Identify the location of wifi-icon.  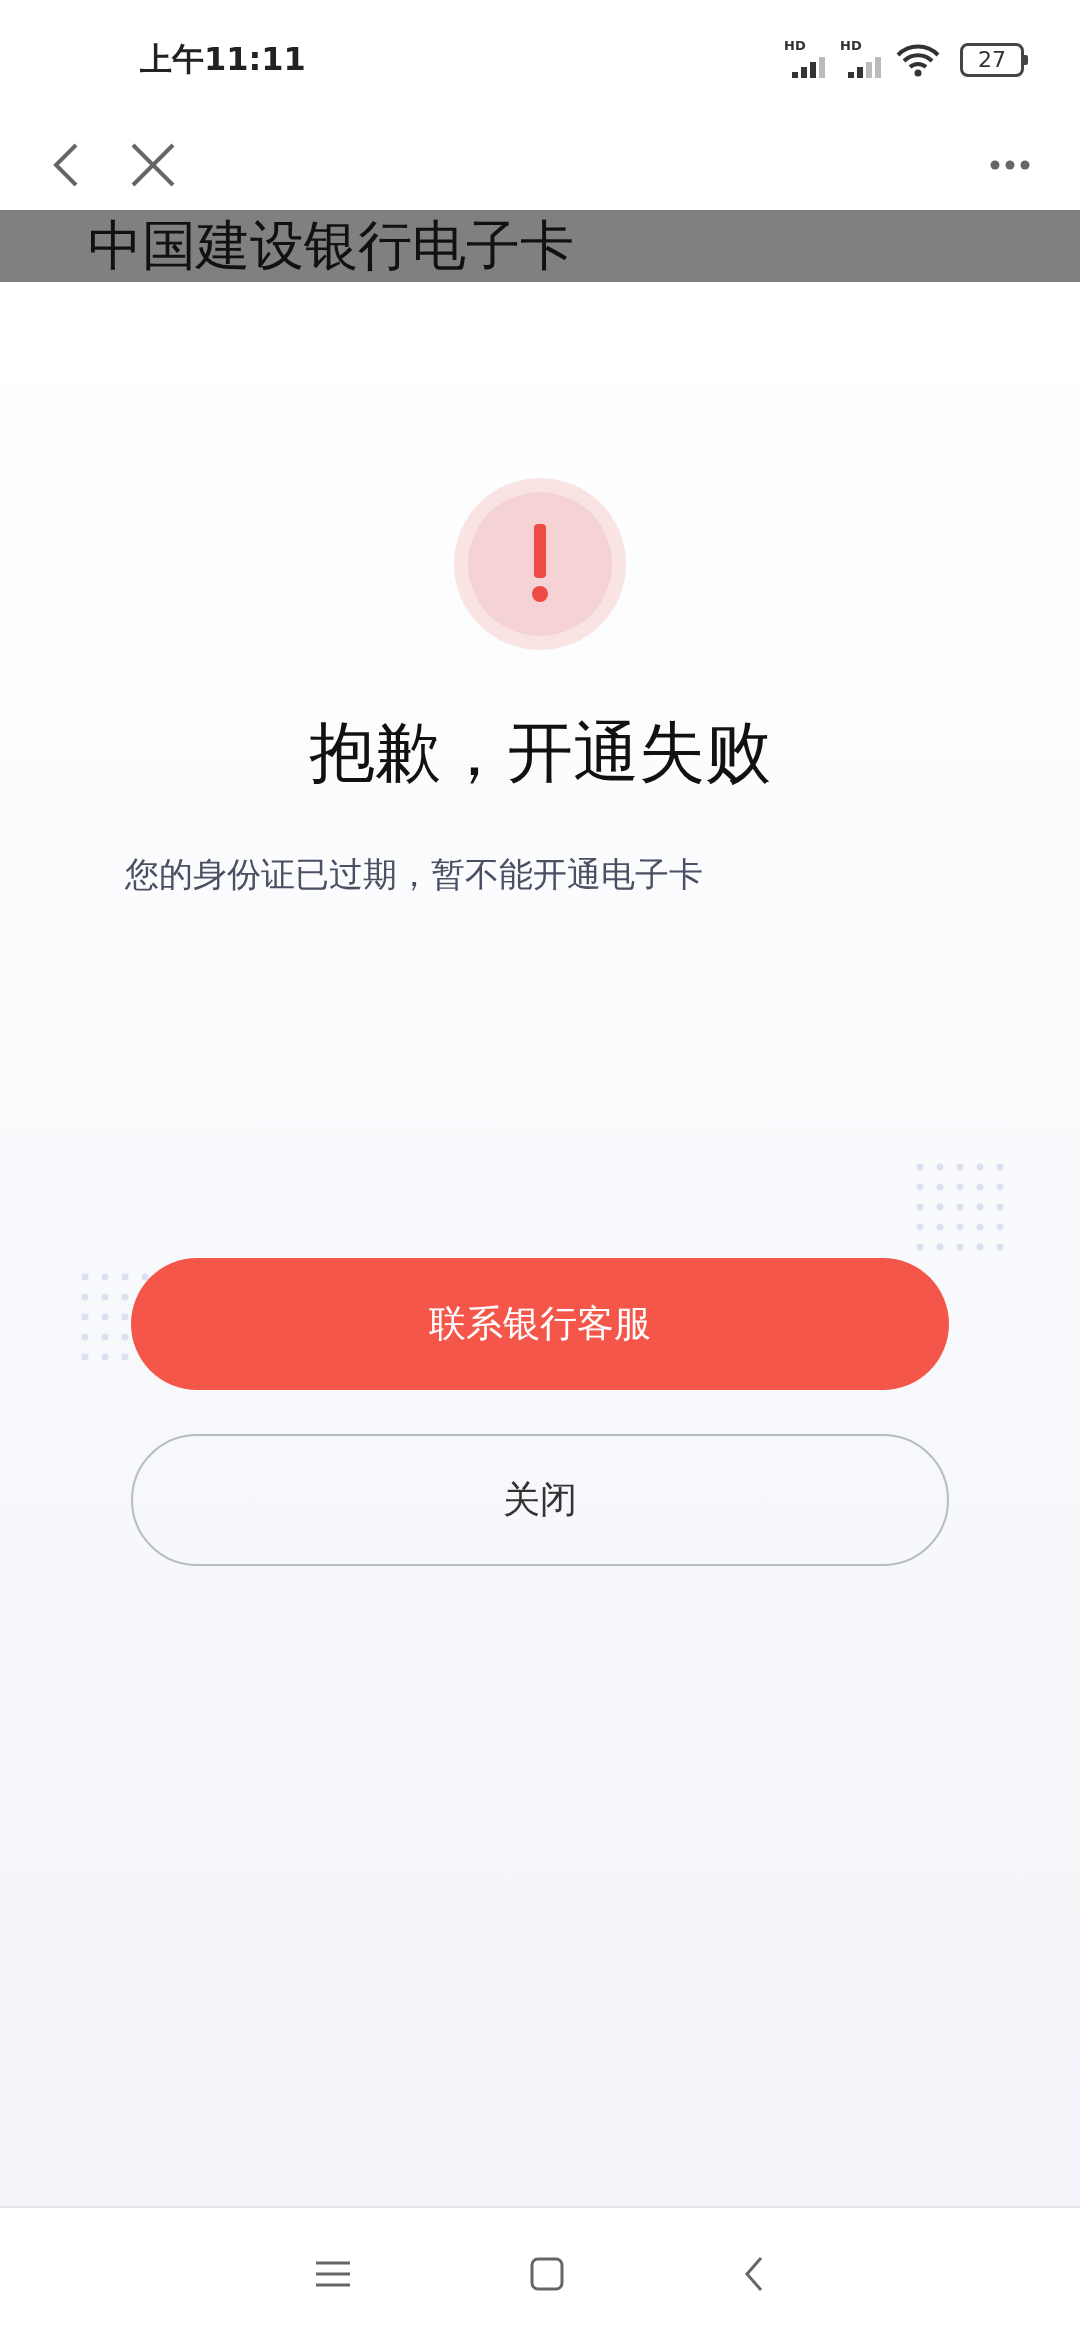
(918, 60).